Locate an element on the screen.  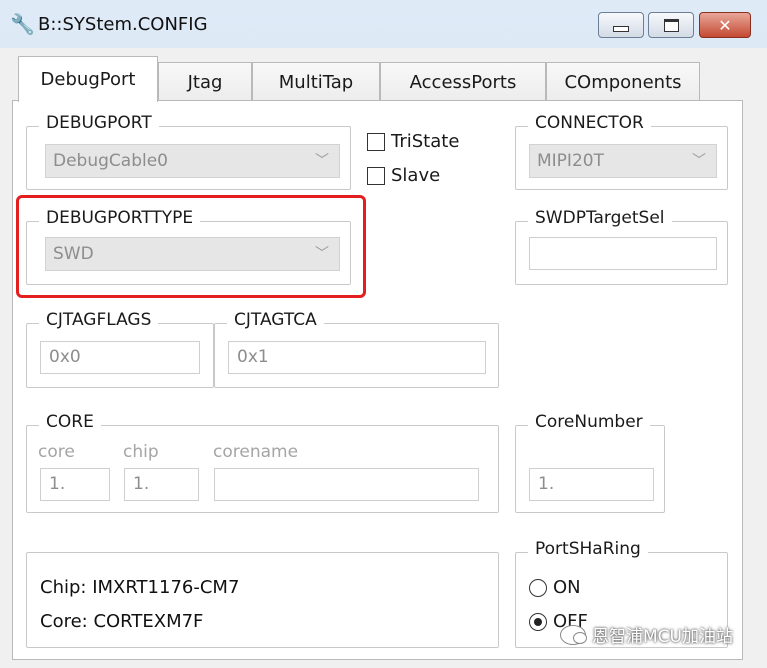
tab-label: COmponents is located at coordinates (623, 82).